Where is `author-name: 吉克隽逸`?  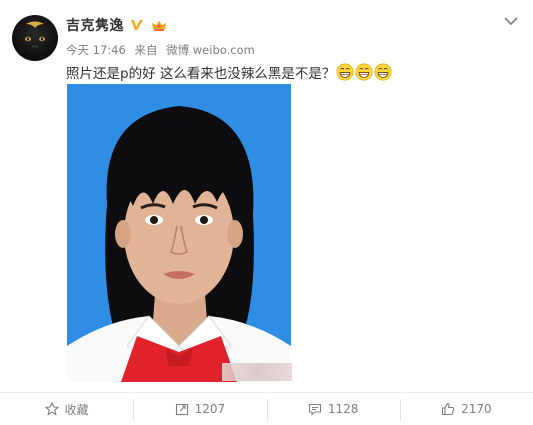 author-name: 吉克隽逸 is located at coordinates (95, 25).